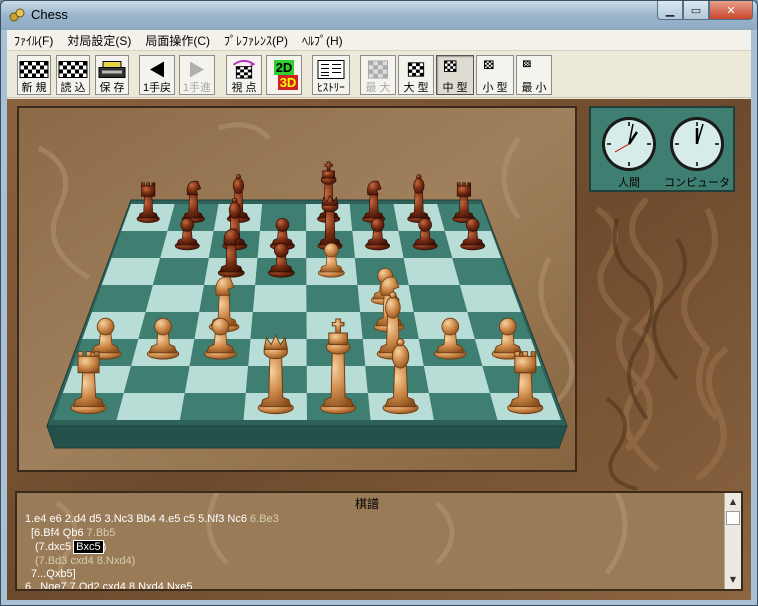  What do you see at coordinates (331, 88) in the screenshot?
I see `history-label: ﾋｽﾄﾘｰ` at bounding box center [331, 88].